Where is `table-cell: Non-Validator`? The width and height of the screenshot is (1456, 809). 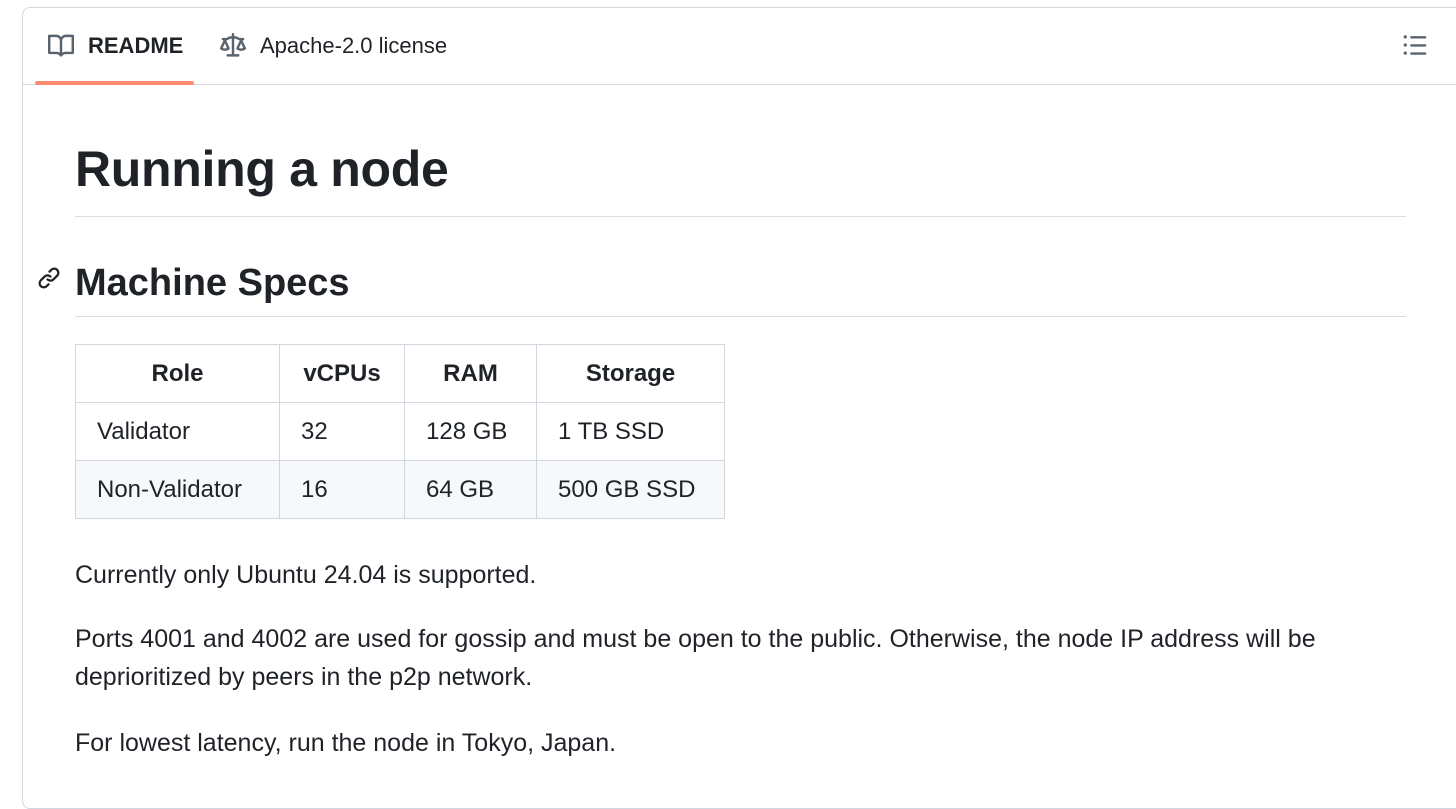
table-cell: Non-Validator is located at coordinates (177, 489).